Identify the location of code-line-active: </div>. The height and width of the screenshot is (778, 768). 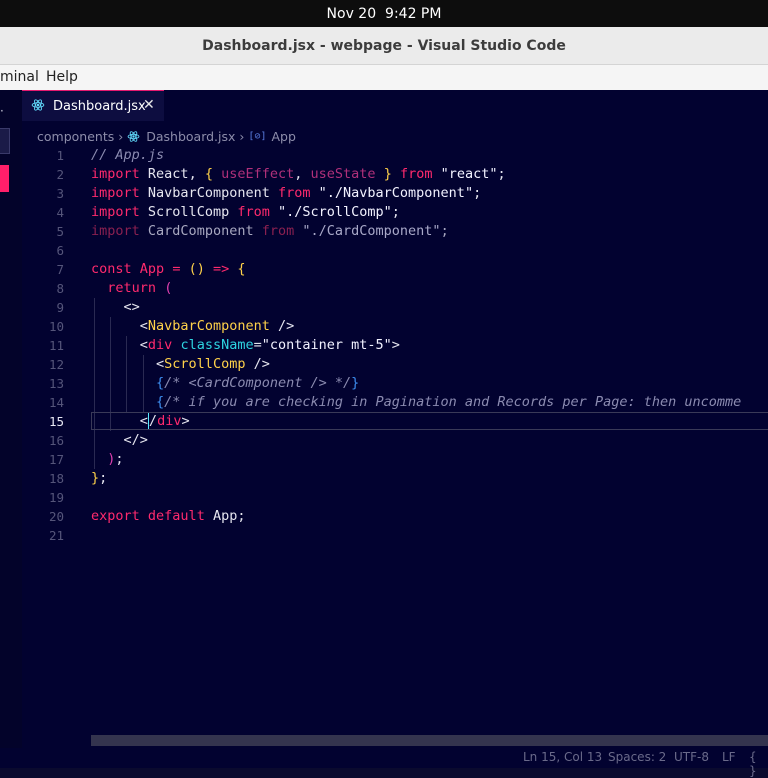
(429, 421).